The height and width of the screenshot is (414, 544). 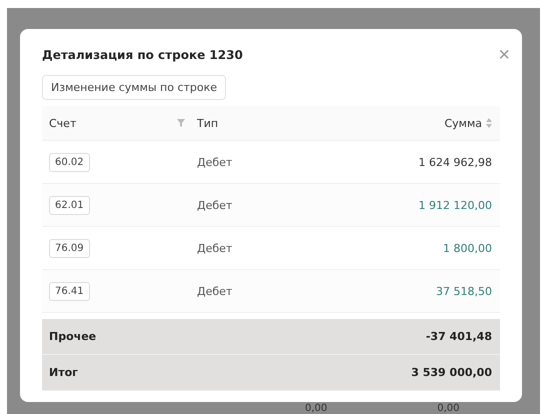 What do you see at coordinates (69, 205) in the screenshot?
I see `account-tag: 62.01` at bounding box center [69, 205].